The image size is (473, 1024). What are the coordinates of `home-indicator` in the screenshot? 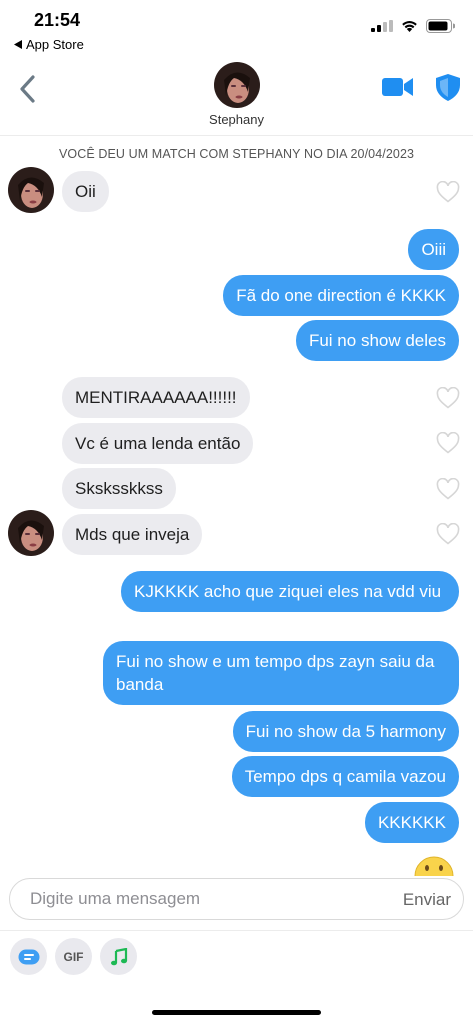 It's located at (236, 1012).